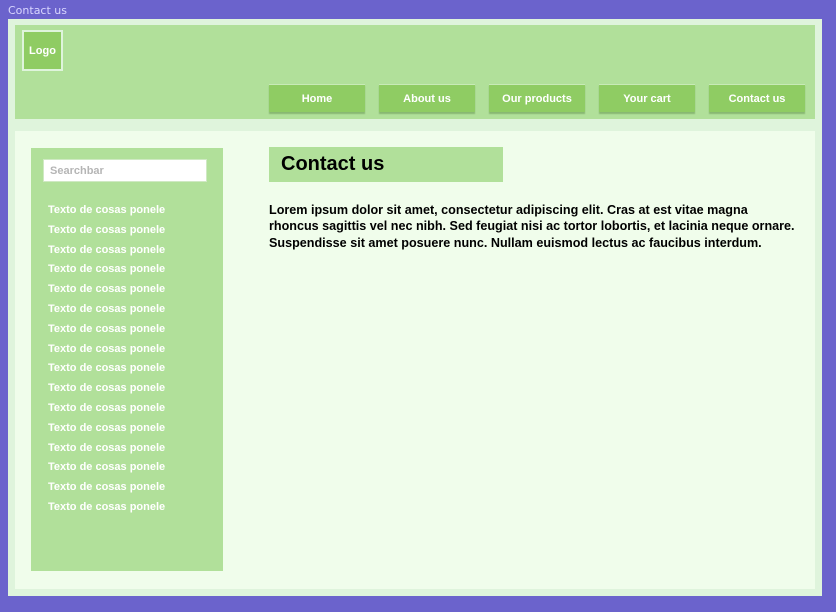 The width and height of the screenshot is (836, 612). I want to click on nav-our-products-button: Our products, so click(537, 98).